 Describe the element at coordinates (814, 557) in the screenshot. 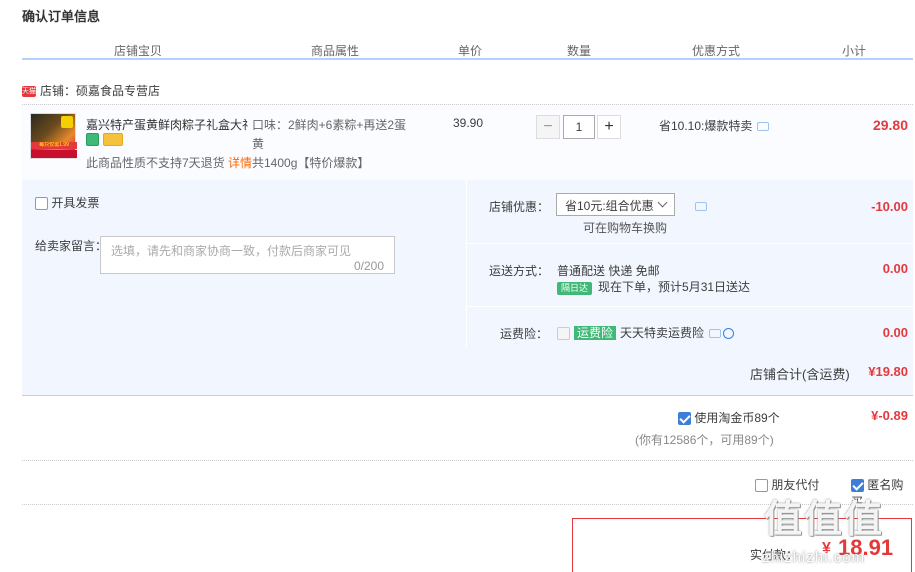

I see `watermark-site: zhizhizhi.com` at that location.